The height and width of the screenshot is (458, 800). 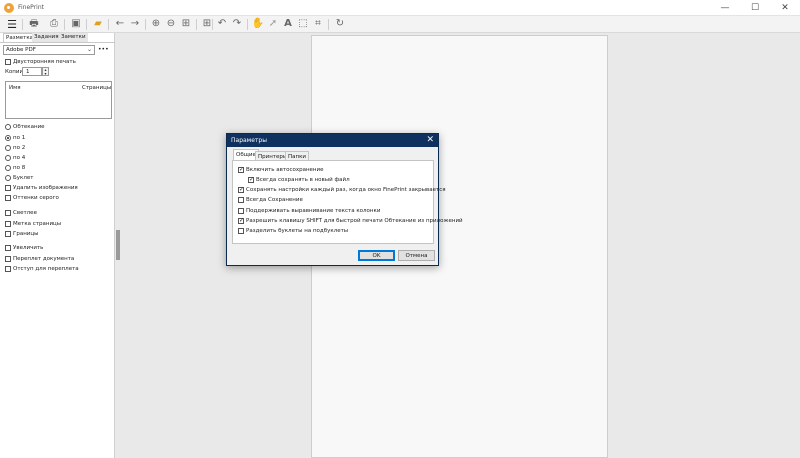 I want to click on copies-stepper: ▴ ▾, so click(x=45, y=71).